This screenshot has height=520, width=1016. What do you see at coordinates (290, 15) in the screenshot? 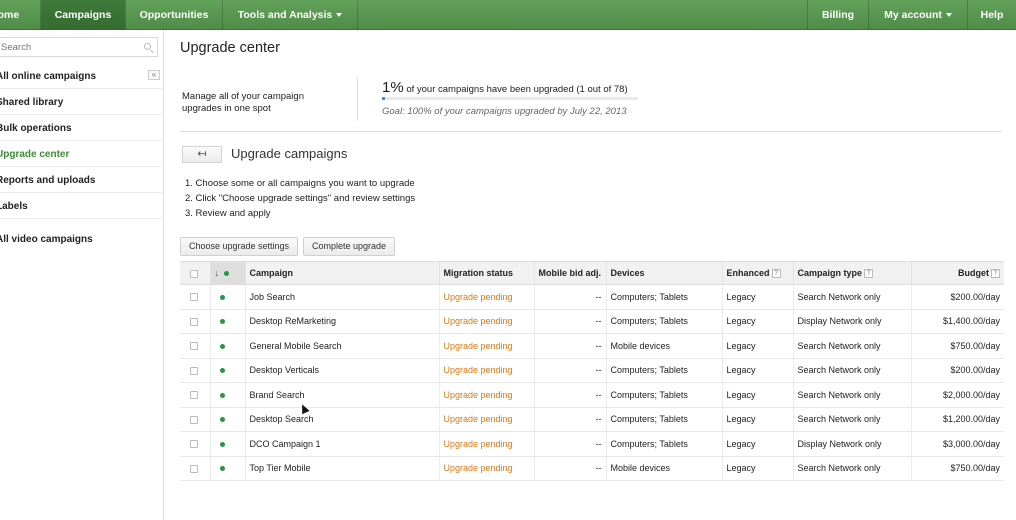
I see `nav-tools-and-analysis: Tools and Analysis` at bounding box center [290, 15].